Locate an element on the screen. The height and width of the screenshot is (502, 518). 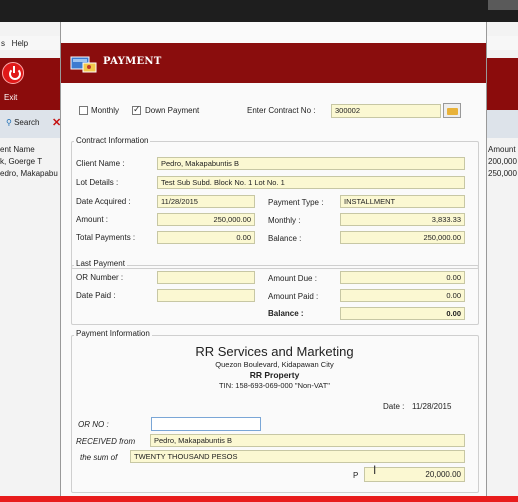
table-row: k, Goerge T is located at coordinates (30, 162).